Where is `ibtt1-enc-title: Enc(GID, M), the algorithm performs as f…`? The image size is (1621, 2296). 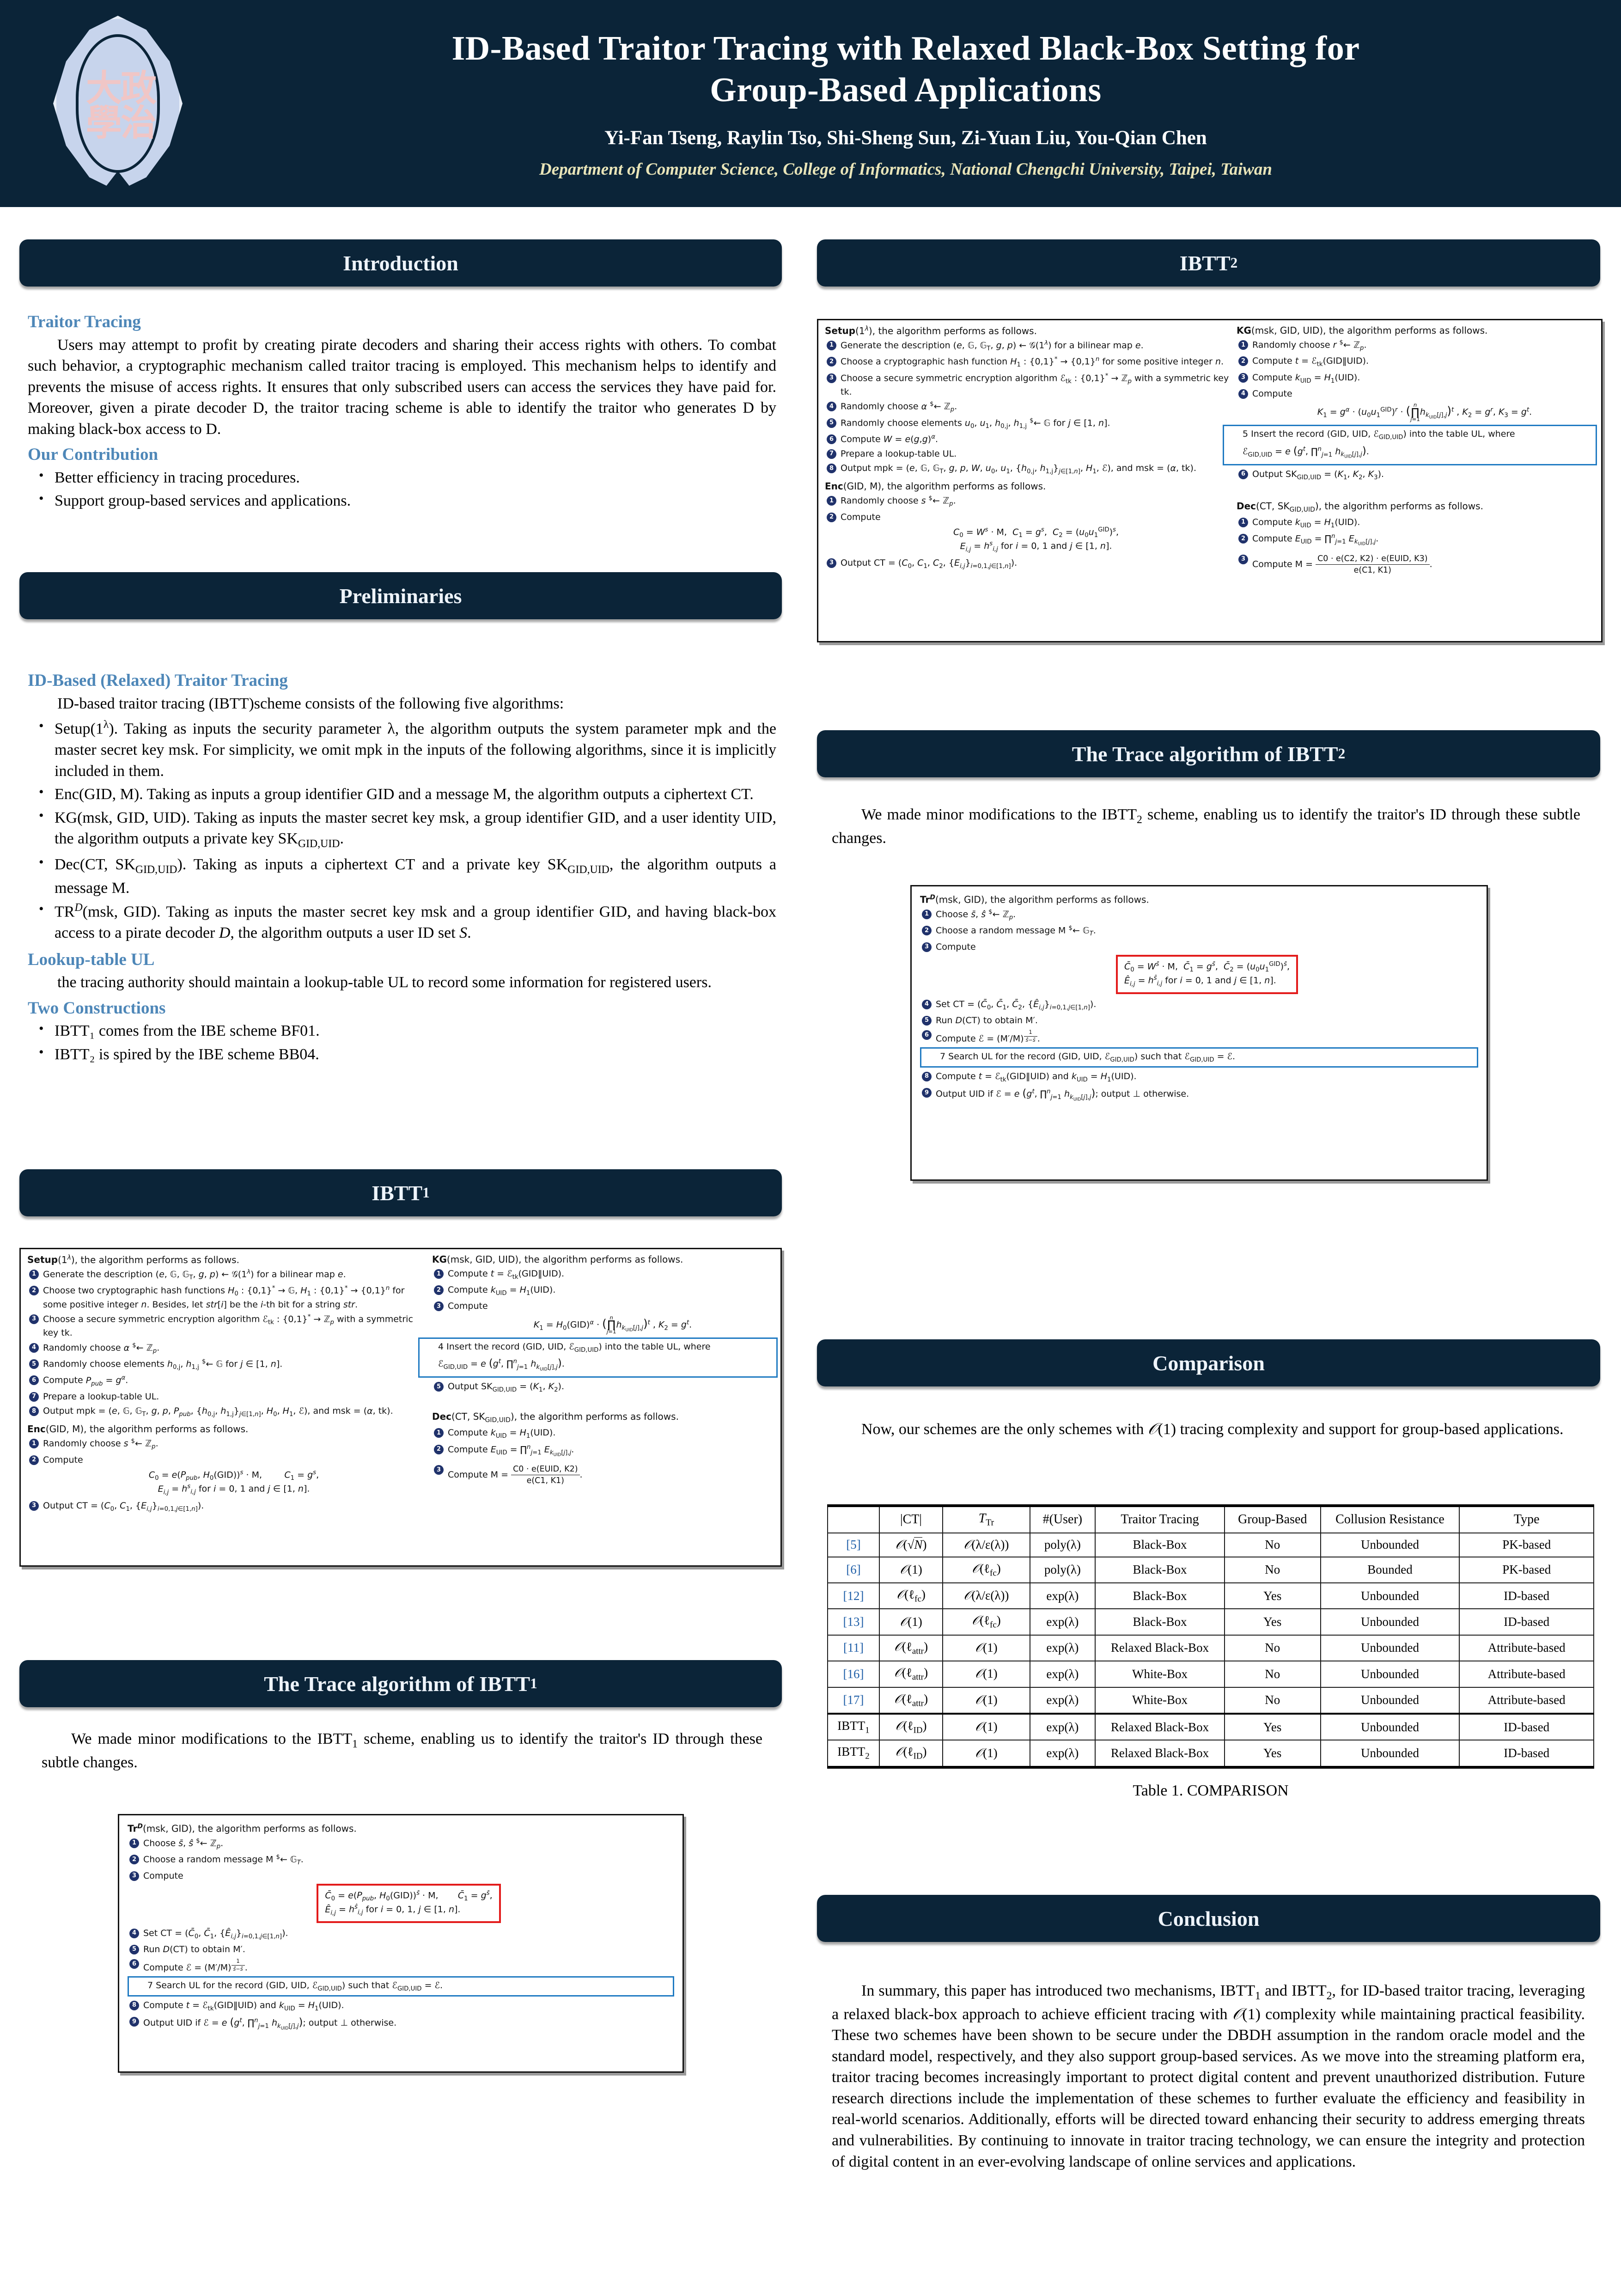 ibtt1-enc-title: Enc(GID, M), the algorithm performs as f… is located at coordinates (138, 1429).